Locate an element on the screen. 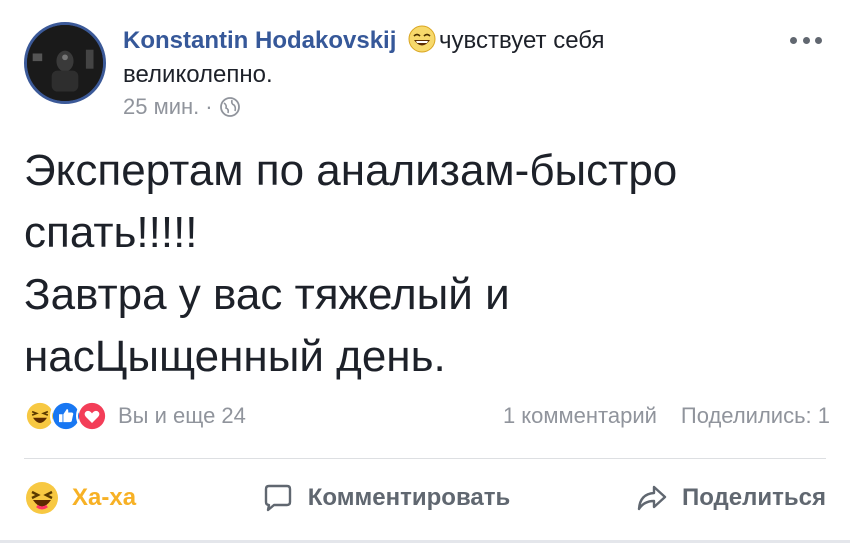 The height and width of the screenshot is (543, 850). haha-label: Ха-ха is located at coordinates (104, 497).